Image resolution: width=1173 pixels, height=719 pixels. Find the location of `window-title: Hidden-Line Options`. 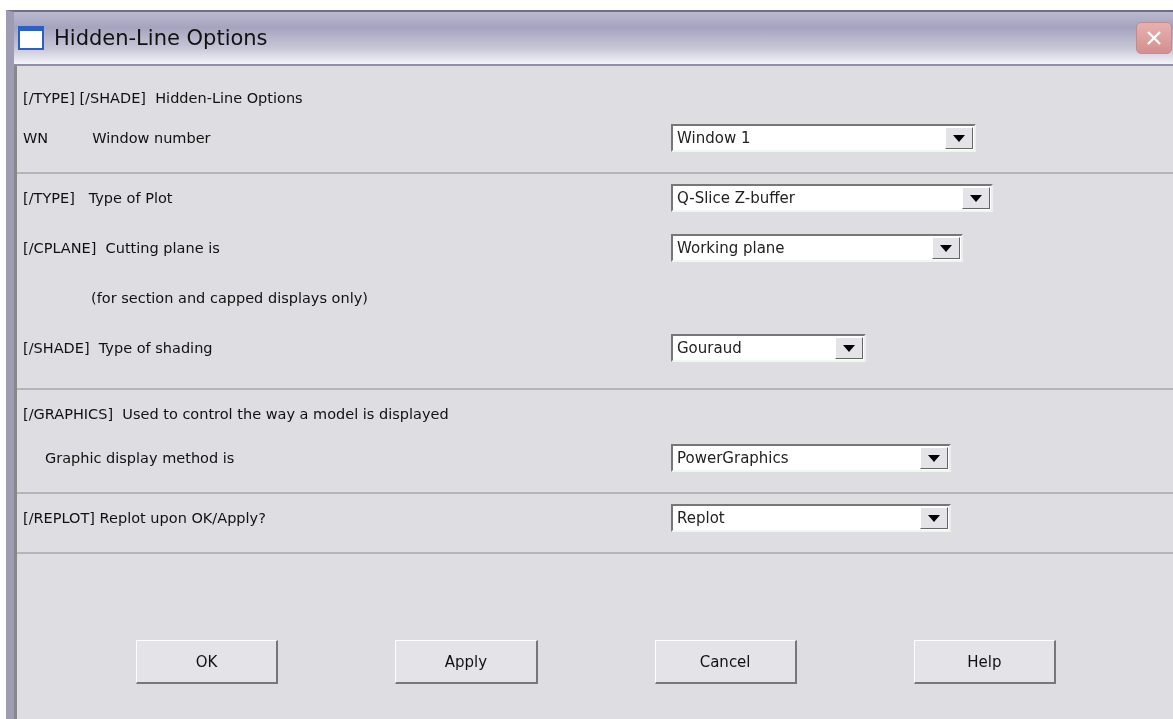

window-title: Hidden-Line Options is located at coordinates (161, 38).